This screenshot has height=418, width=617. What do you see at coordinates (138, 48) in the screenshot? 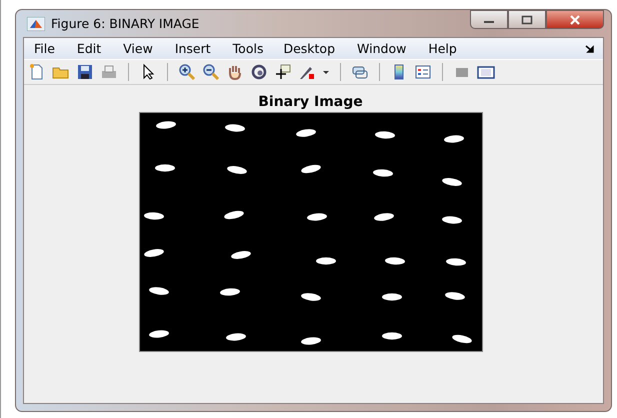
I see `menu-item: View` at bounding box center [138, 48].